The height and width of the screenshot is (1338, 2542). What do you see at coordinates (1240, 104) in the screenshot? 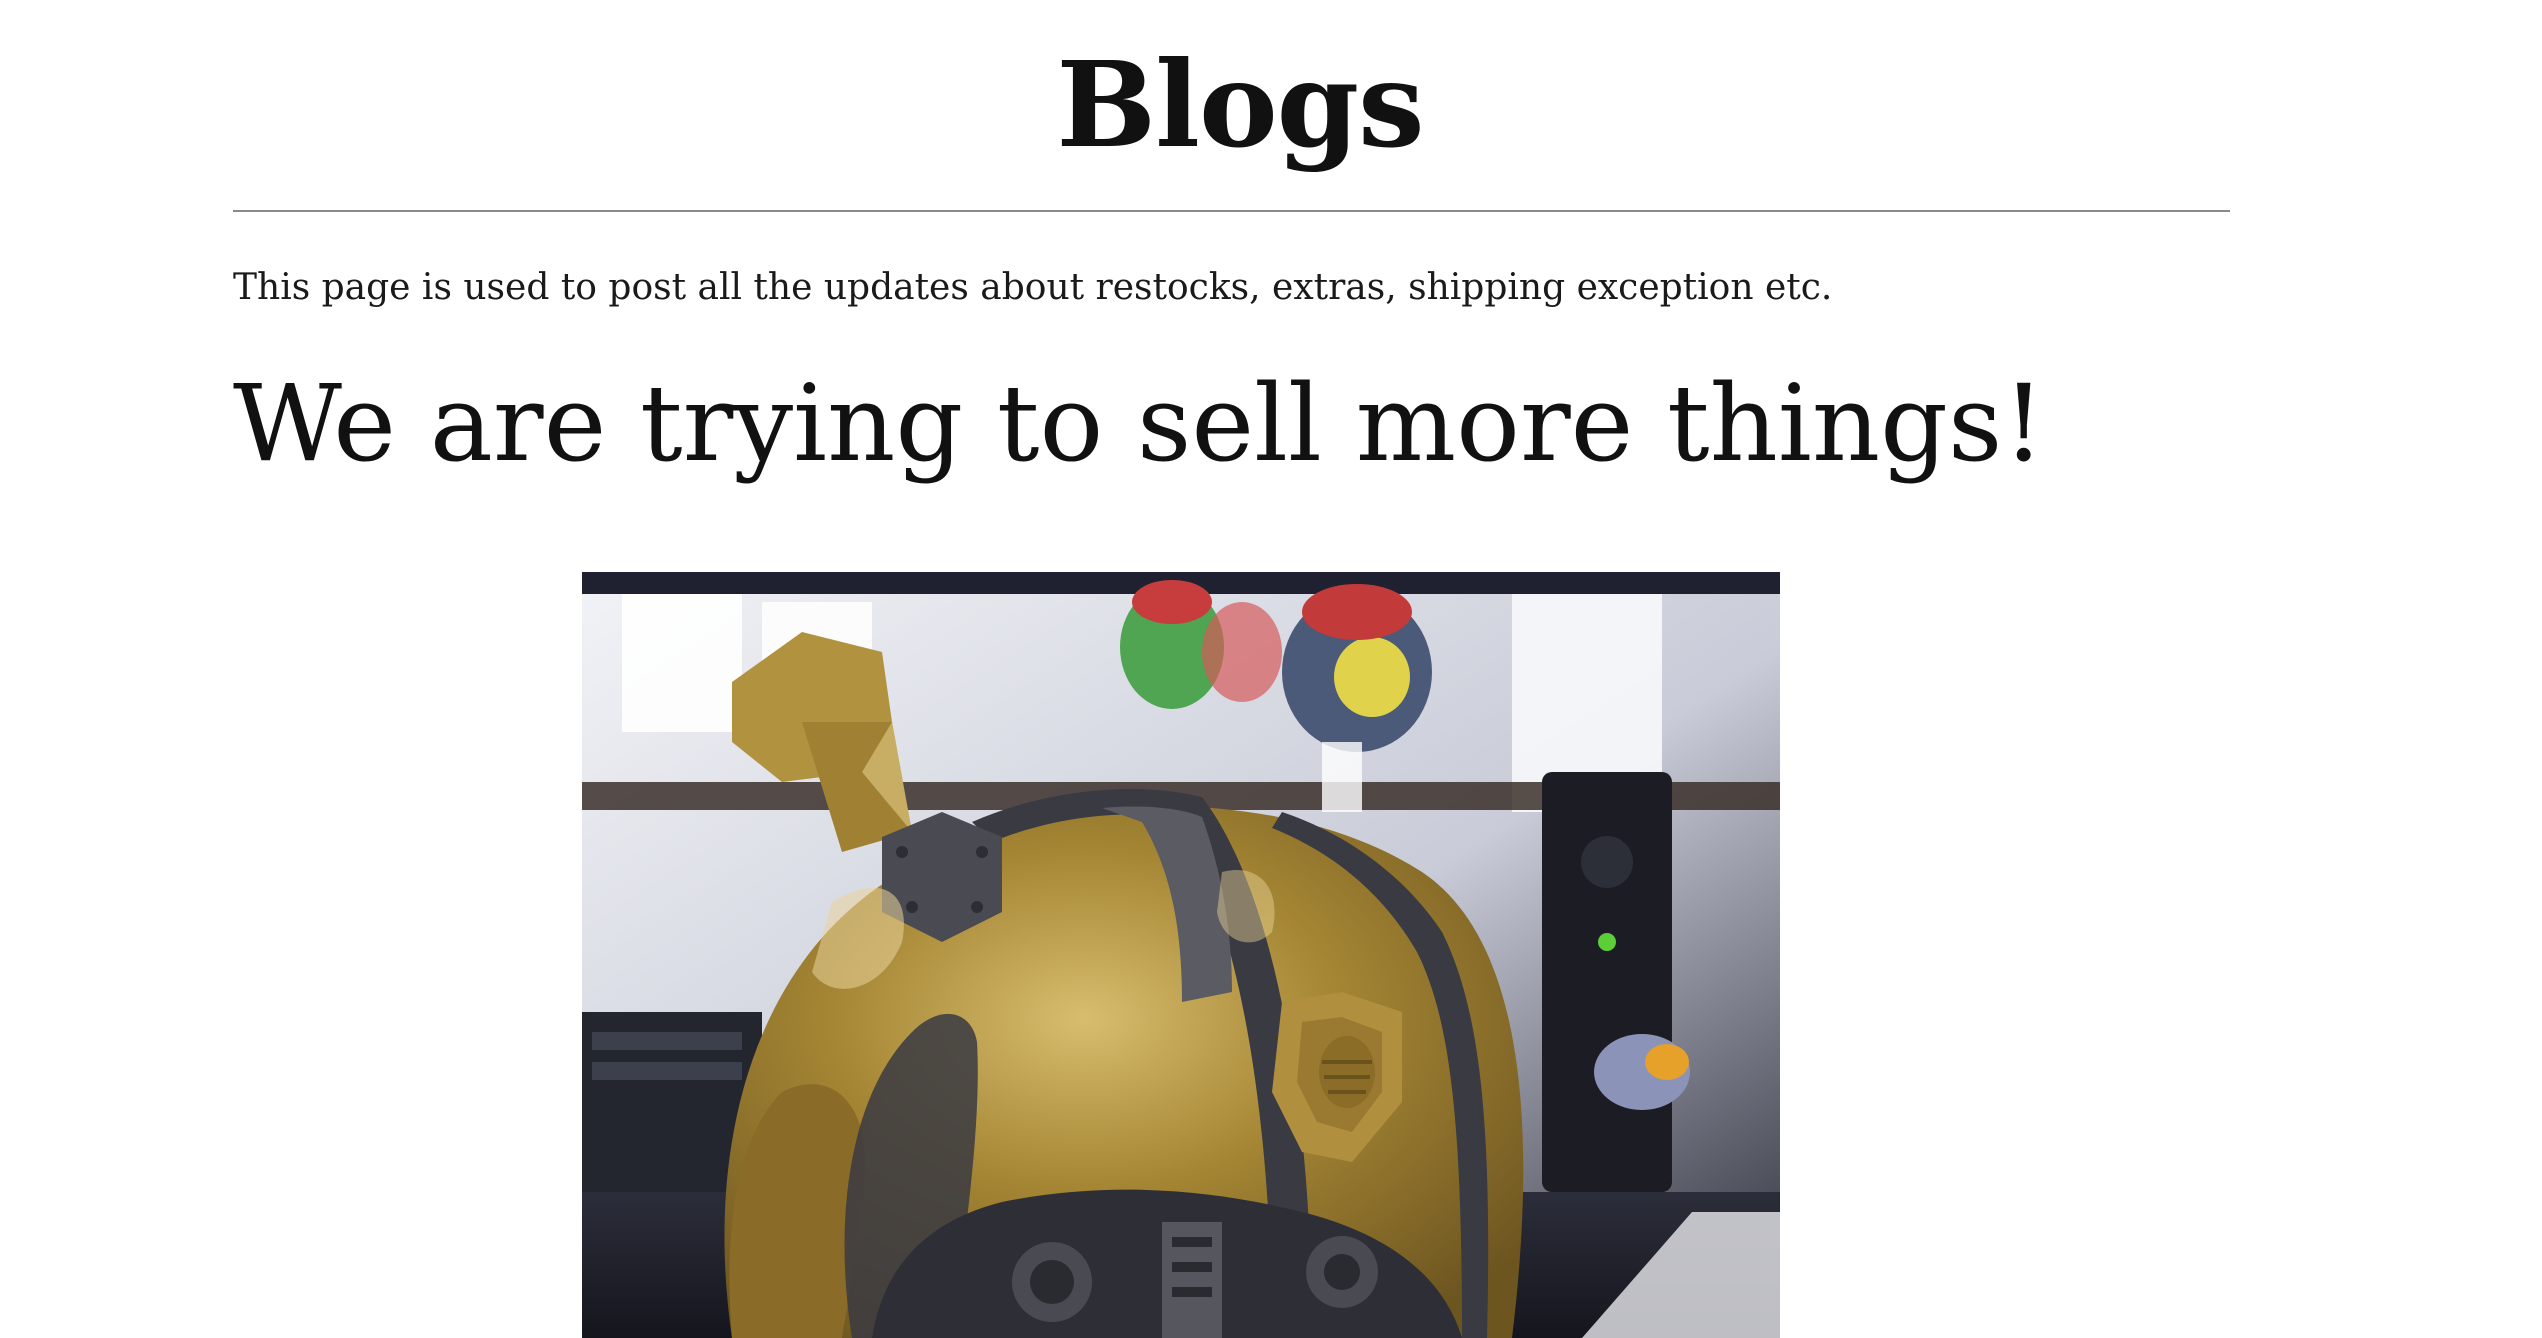
I see `page-title: Blogs` at bounding box center [1240, 104].